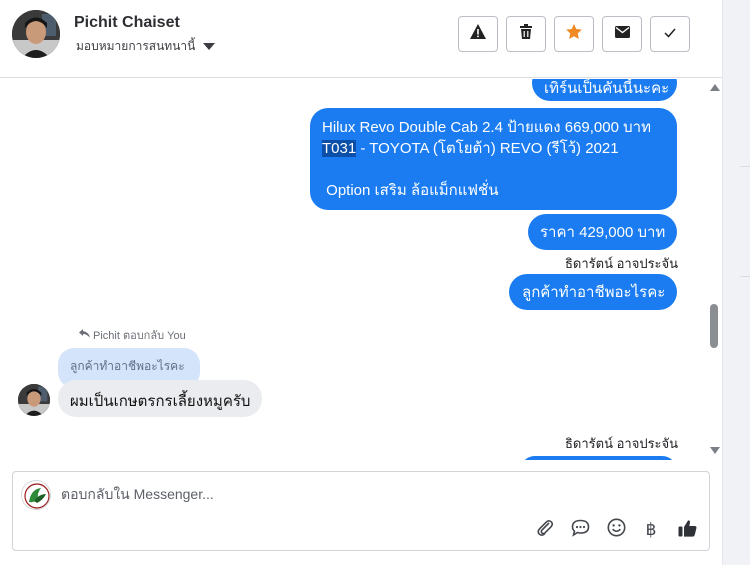 This screenshot has width=750, height=565. I want to click on chat-bubble-icon, so click(580, 530).